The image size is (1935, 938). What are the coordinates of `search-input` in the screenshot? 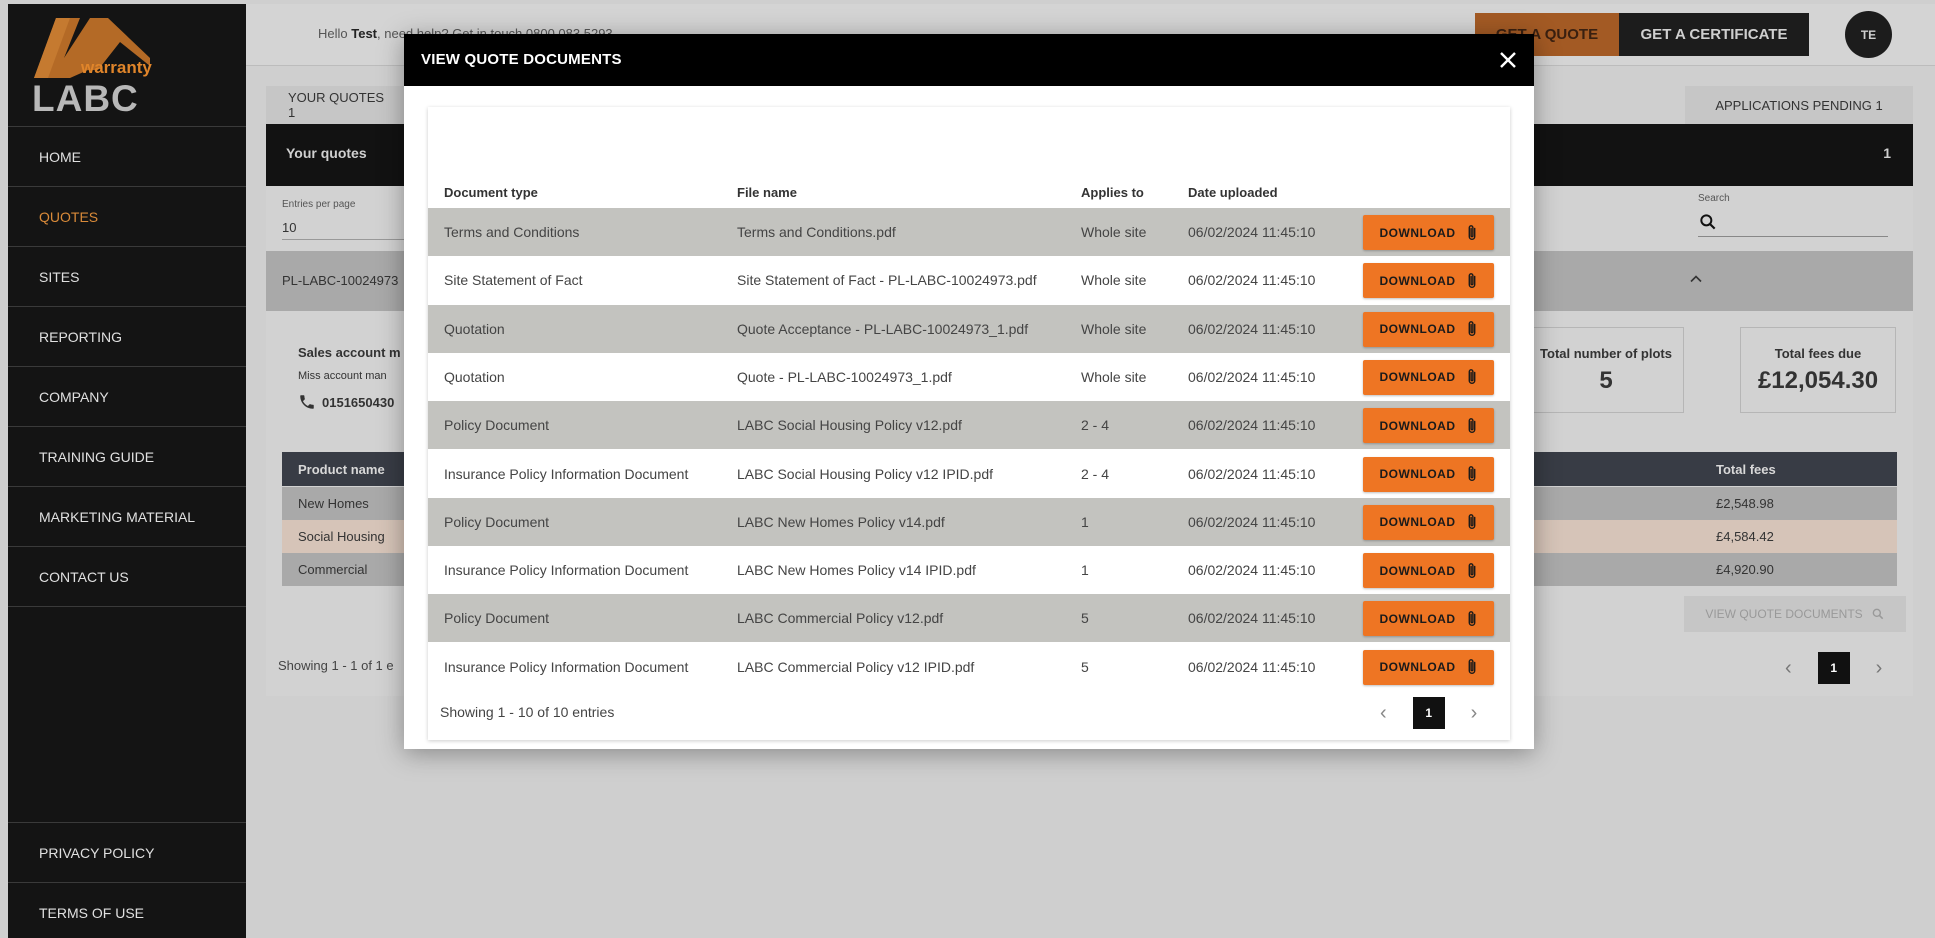 It's located at (1793, 236).